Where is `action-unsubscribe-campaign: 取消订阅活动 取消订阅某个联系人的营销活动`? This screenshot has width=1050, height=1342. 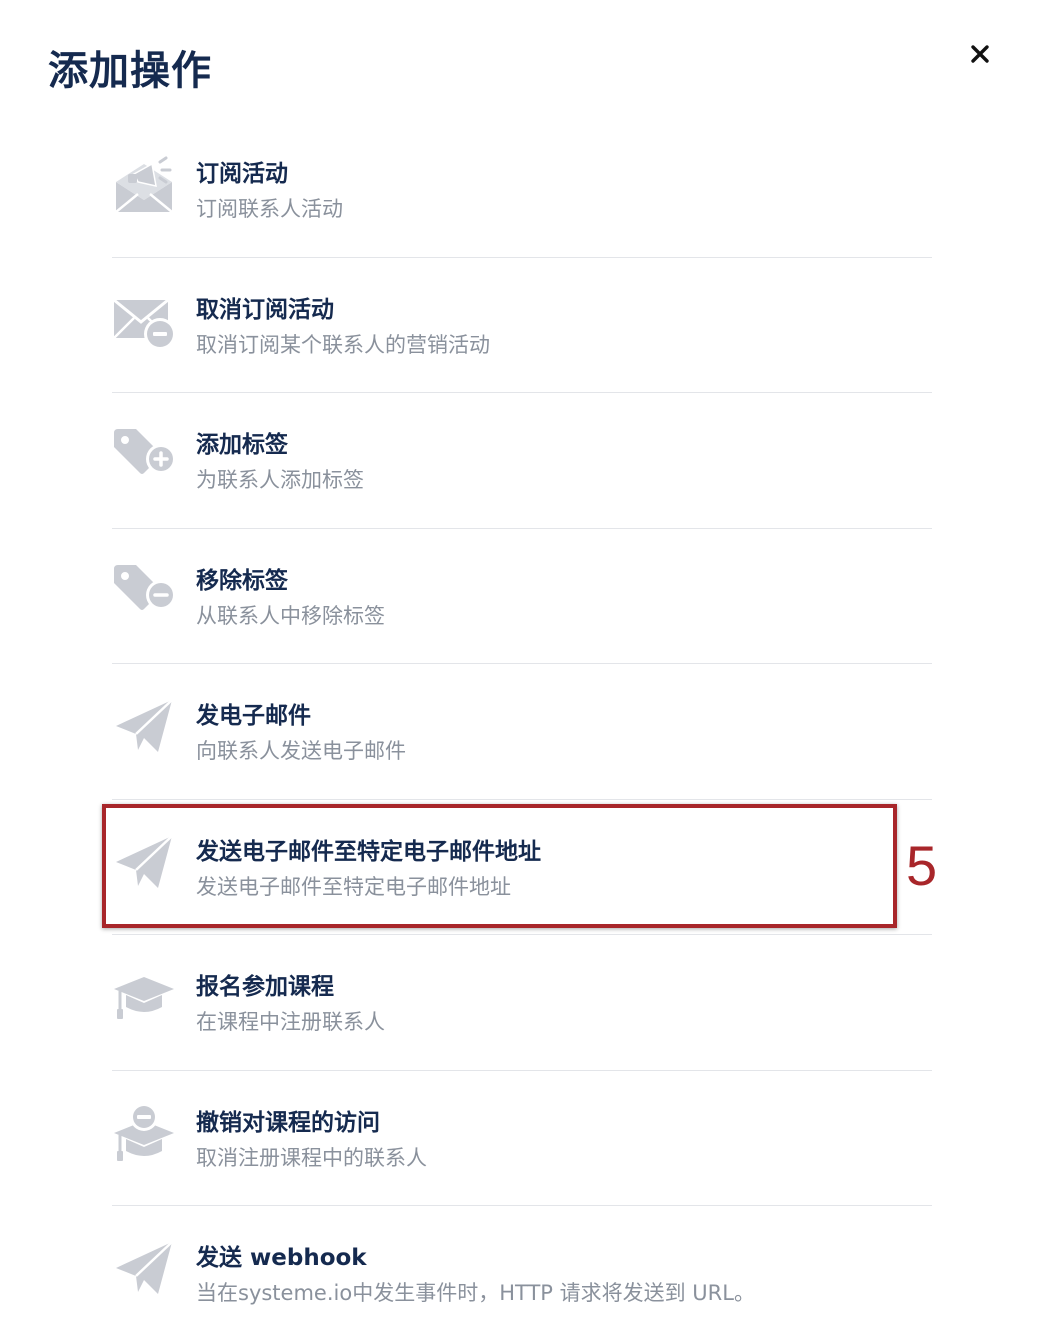
action-unsubscribe-campaign: 取消订阅活动 取消订阅某个联系人的营销活动 is located at coordinates (522, 325).